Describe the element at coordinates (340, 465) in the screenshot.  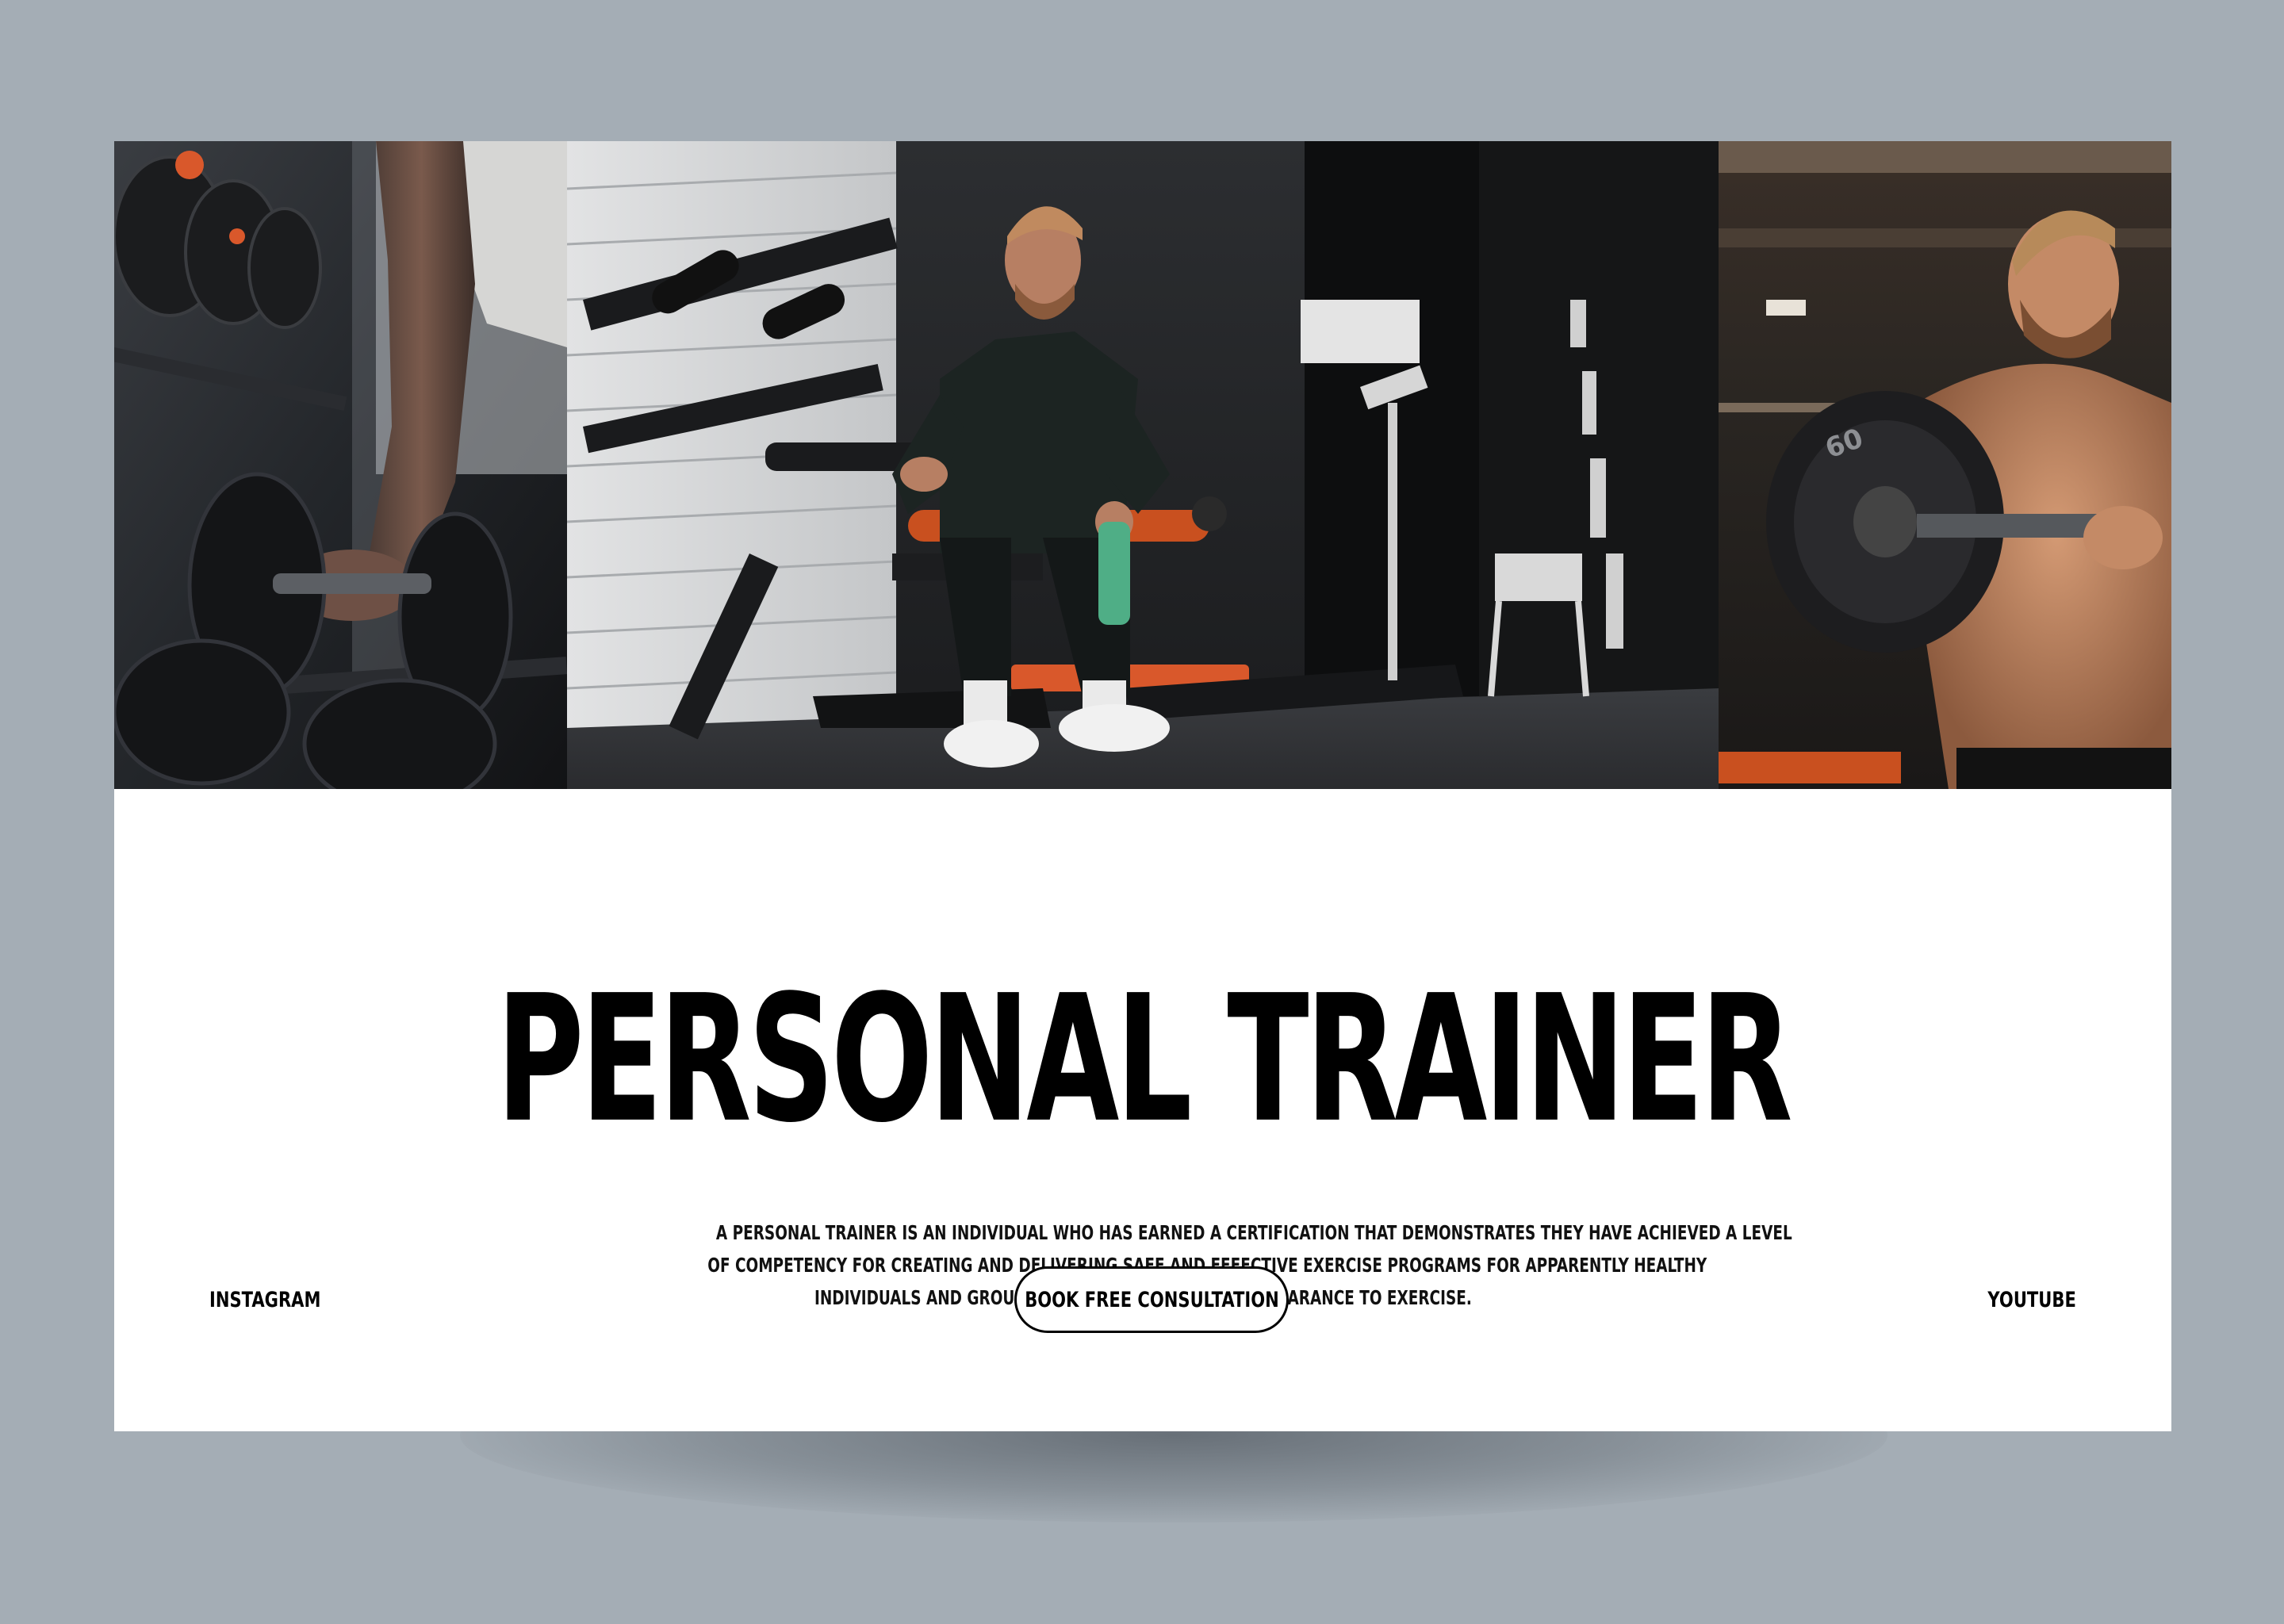
I see `dumbbell-rack-photo` at that location.